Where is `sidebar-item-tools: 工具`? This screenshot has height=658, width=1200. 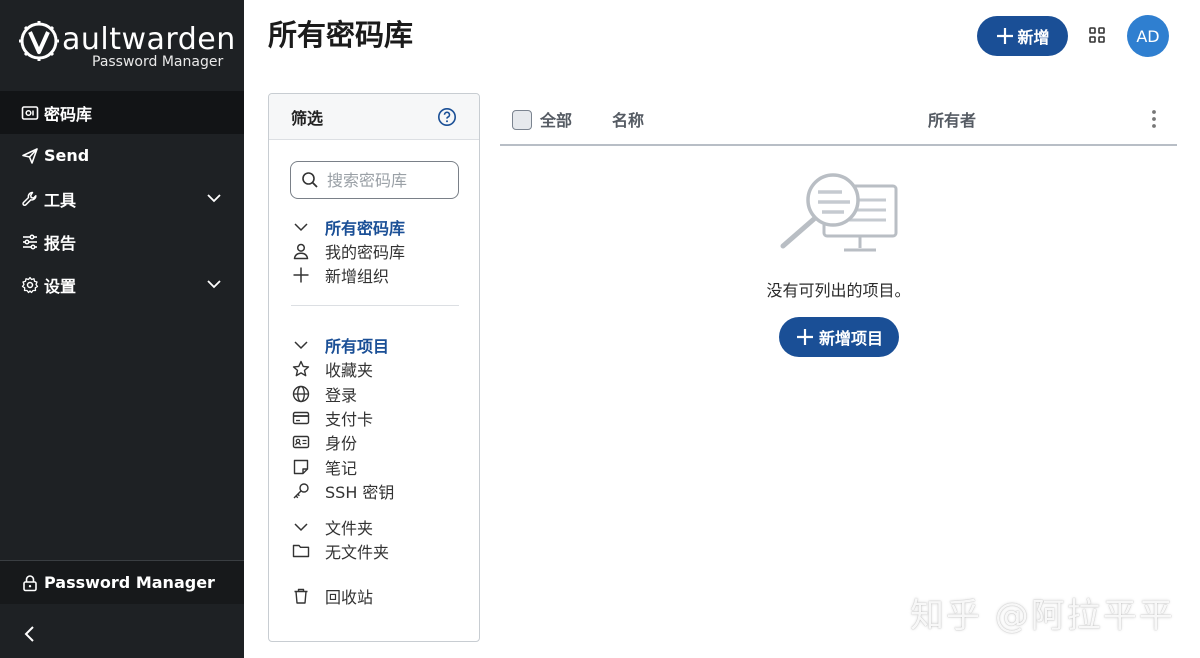
sidebar-item-tools: 工具 is located at coordinates (122, 198).